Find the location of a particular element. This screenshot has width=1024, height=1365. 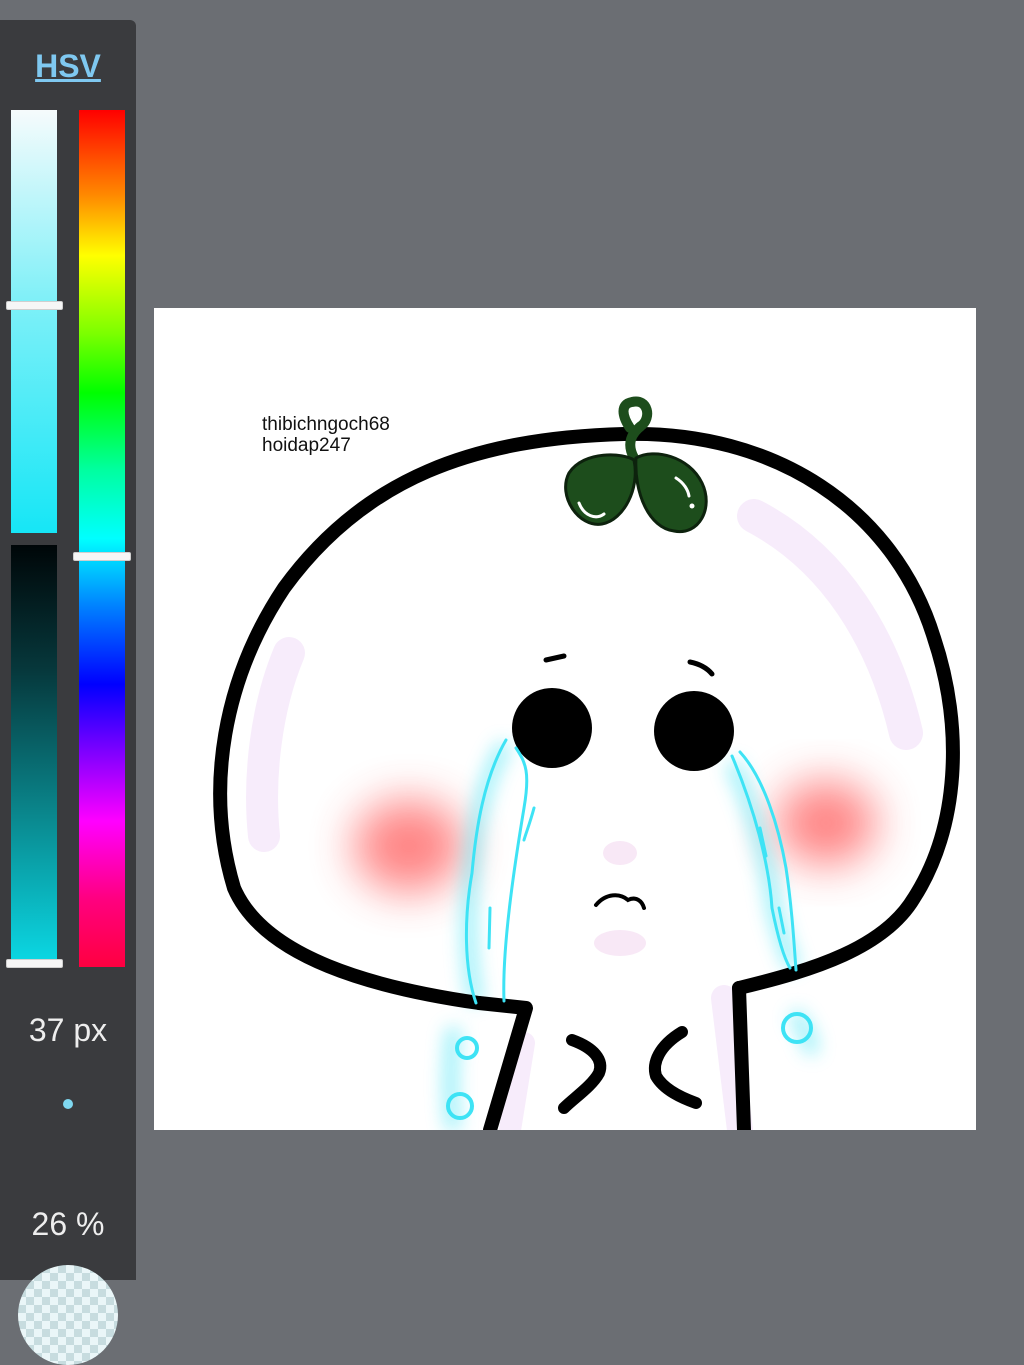

saturation-slider-handle is located at coordinates (34, 305).